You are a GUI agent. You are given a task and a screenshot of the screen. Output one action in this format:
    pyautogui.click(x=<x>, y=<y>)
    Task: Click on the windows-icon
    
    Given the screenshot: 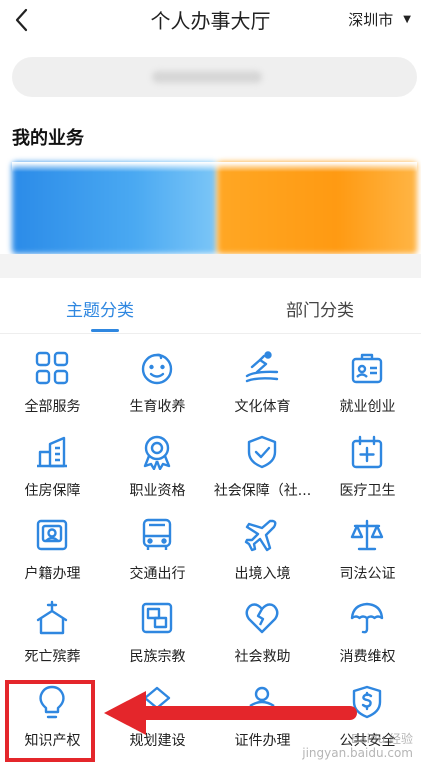 What is the action you would take?
    pyautogui.click(x=157, y=618)
    